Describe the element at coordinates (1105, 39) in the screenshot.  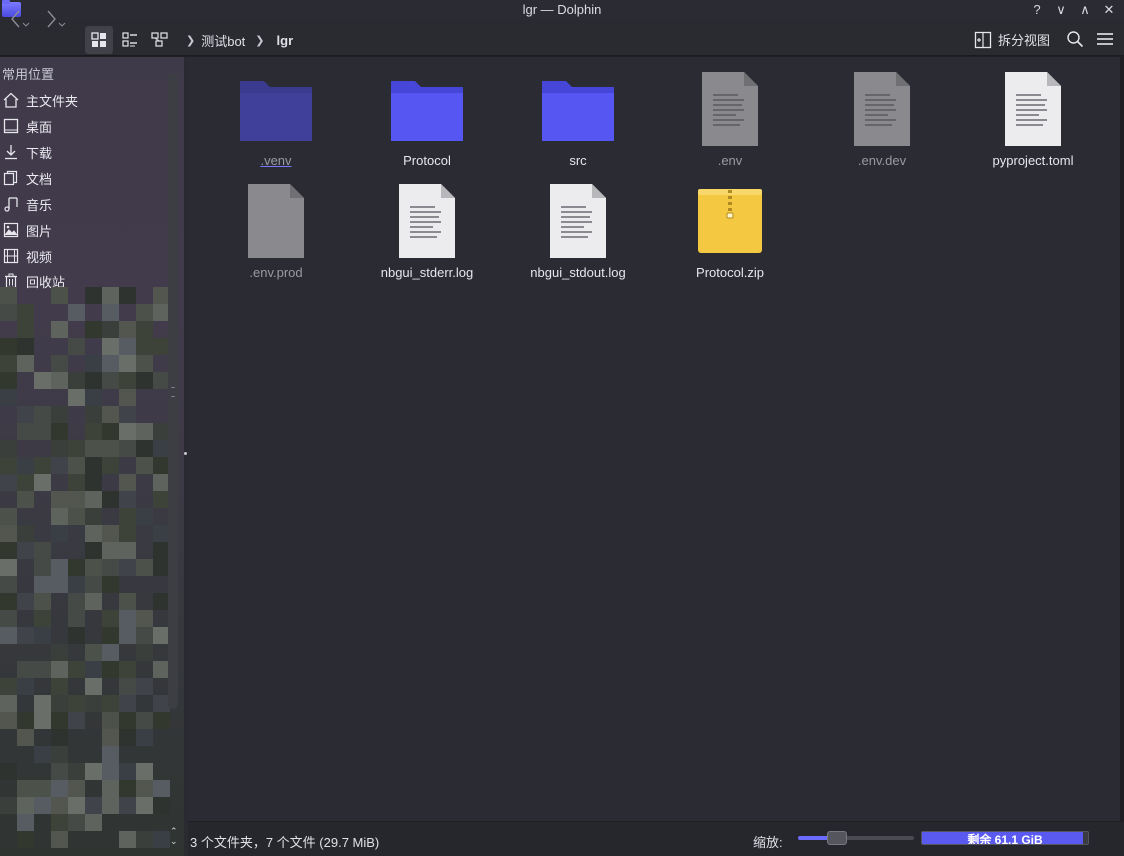
I see `hamburger-menu-button` at that location.